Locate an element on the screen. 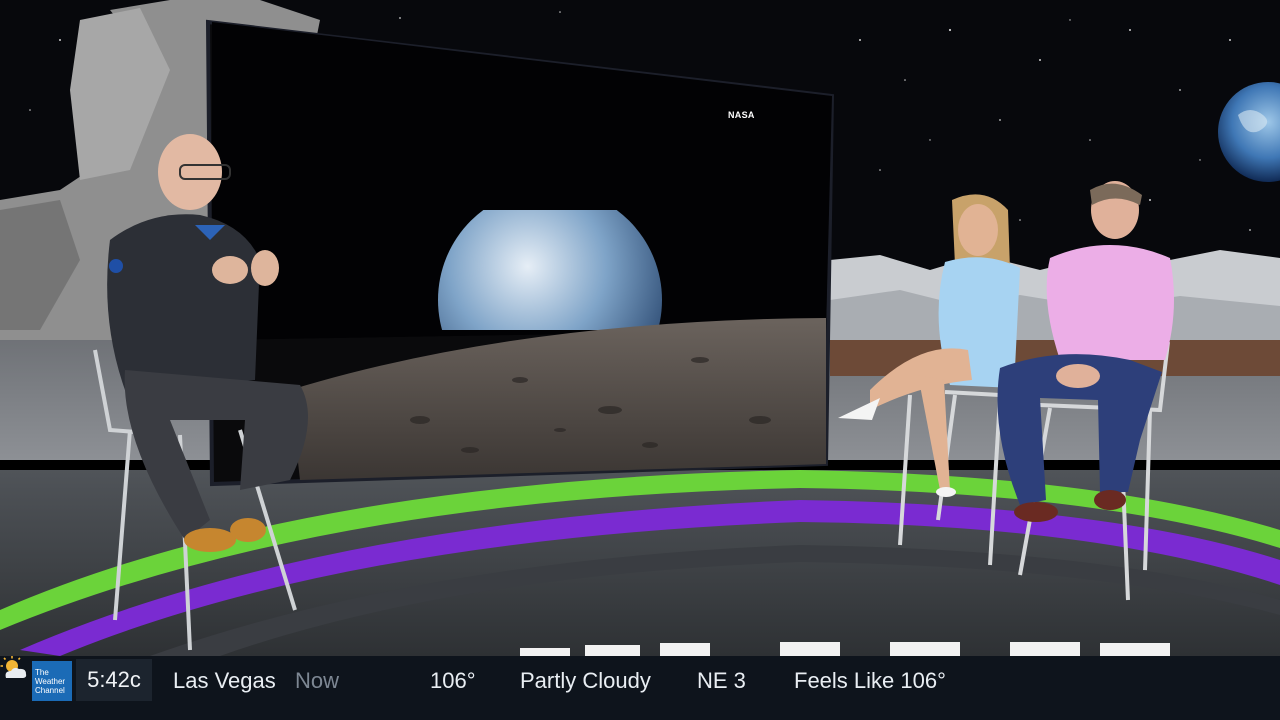 This screenshot has height=720, width=1280. condition-label: Partly Cloudy is located at coordinates (585, 680).